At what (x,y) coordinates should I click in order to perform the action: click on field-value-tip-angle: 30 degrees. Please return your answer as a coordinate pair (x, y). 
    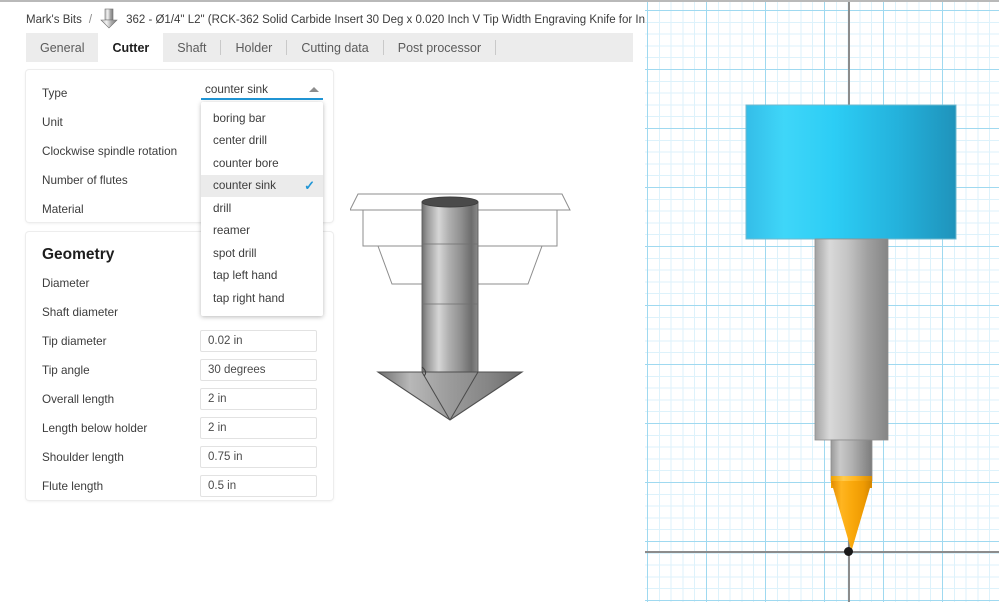
    Looking at the image, I should click on (258, 370).